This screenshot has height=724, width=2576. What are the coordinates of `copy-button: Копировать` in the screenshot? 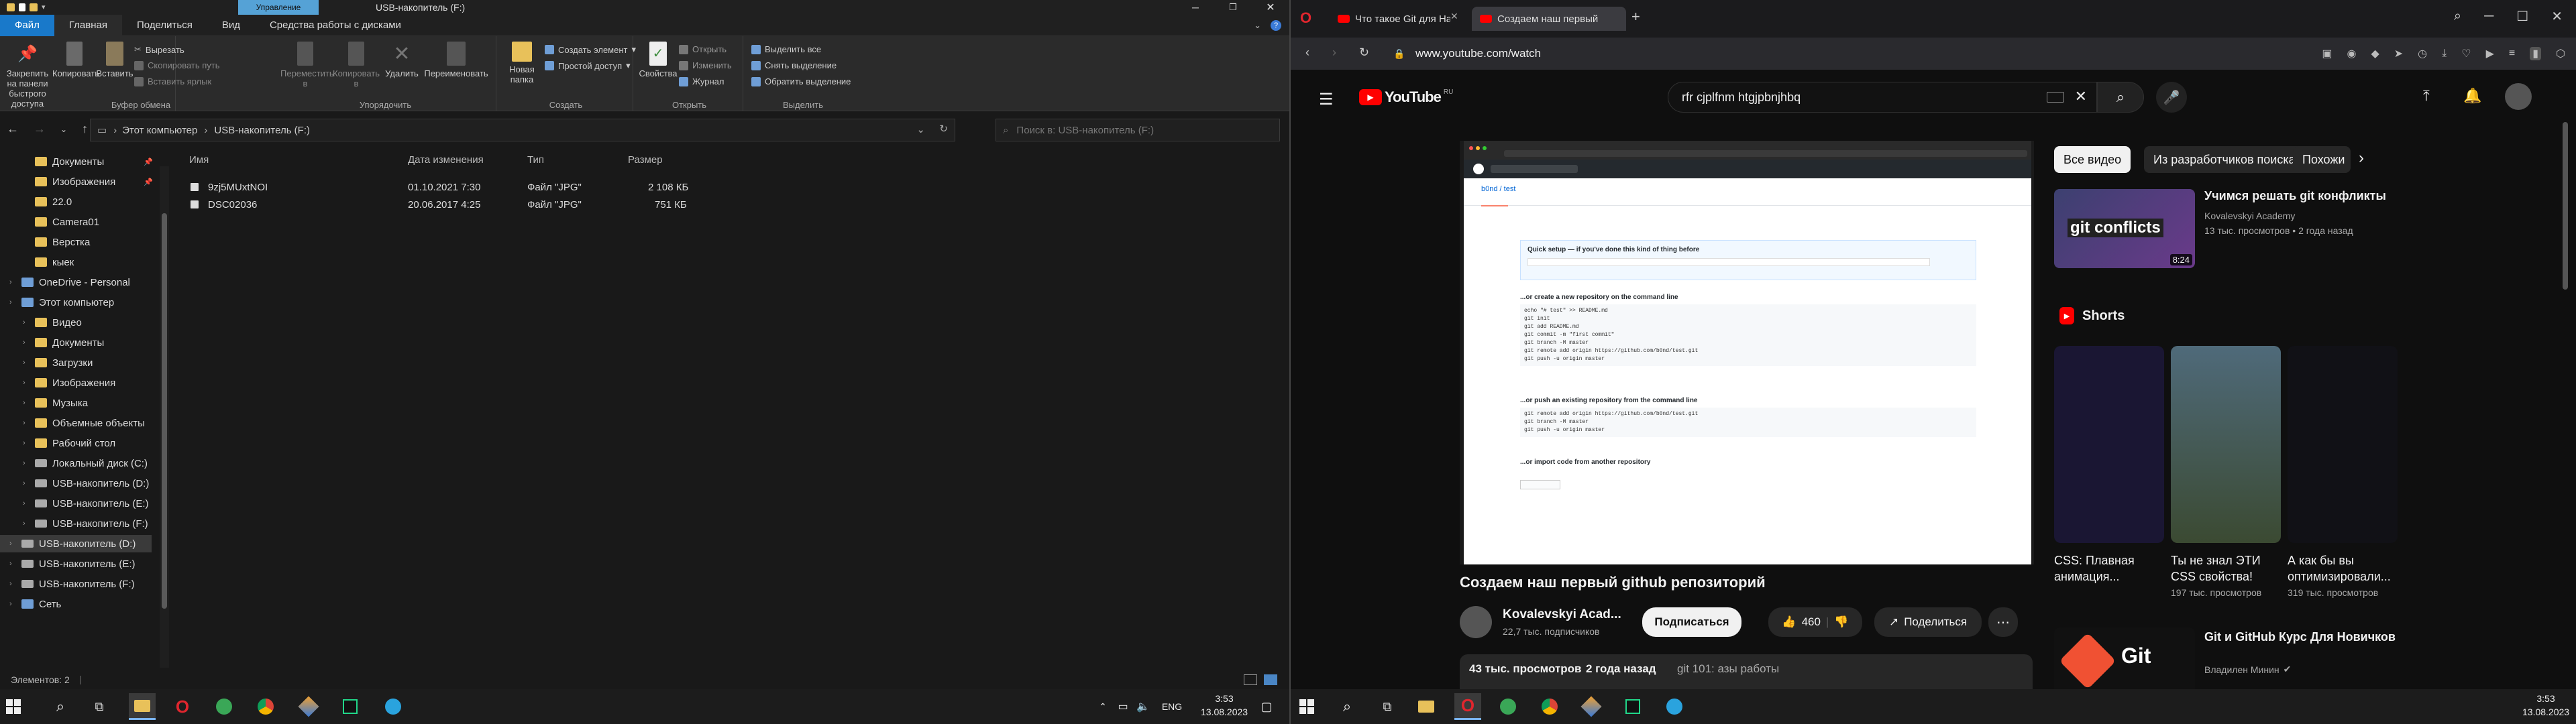 It's located at (75, 60).